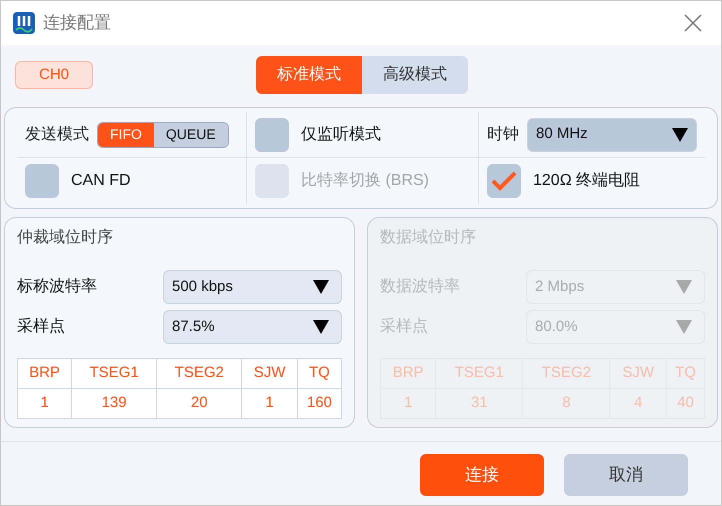  Describe the element at coordinates (428, 238) in the screenshot. I see `panel-title: 数据域位时序` at that location.